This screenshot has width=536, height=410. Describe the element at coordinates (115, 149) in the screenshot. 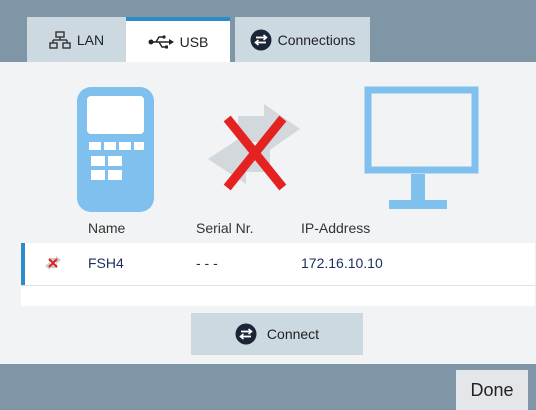

I see `handheld-device-icon` at that location.